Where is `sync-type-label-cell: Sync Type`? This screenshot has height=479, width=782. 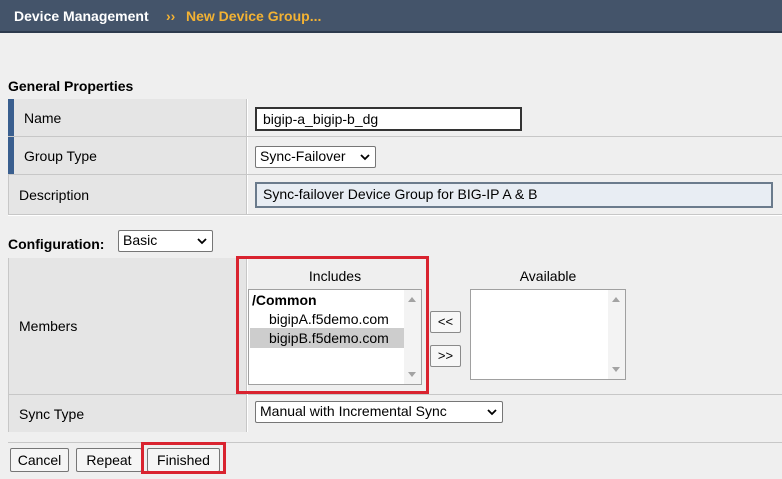
sync-type-label-cell: Sync Type is located at coordinates (127, 413).